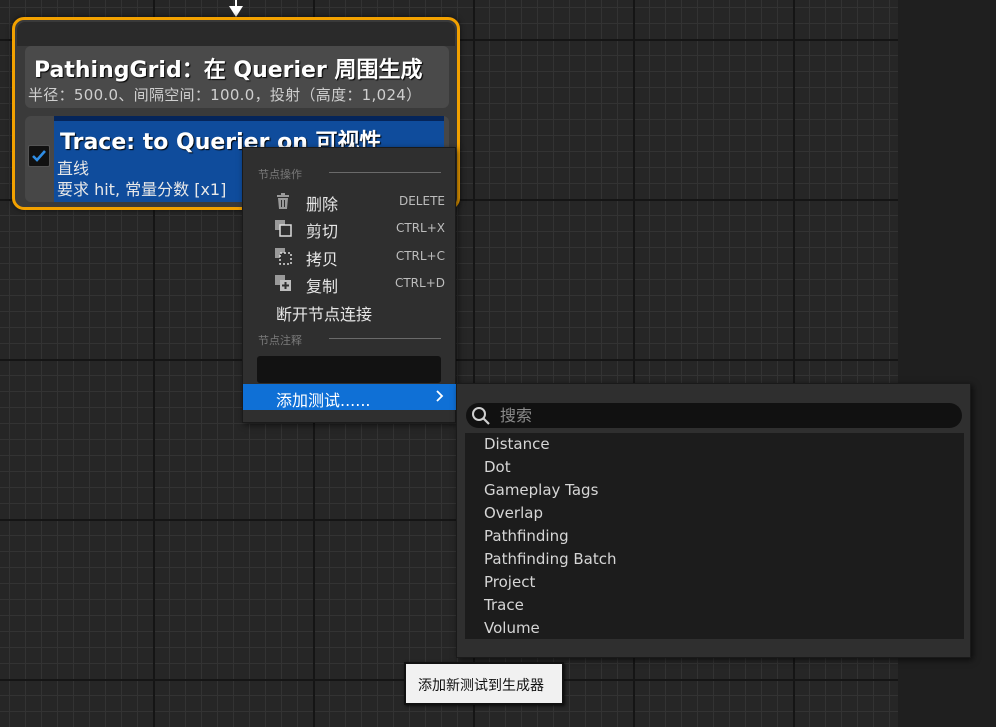 This screenshot has width=996, height=727. What do you see at coordinates (324, 314) in the screenshot?
I see `menu-item-label: 断开节点连接` at bounding box center [324, 314].